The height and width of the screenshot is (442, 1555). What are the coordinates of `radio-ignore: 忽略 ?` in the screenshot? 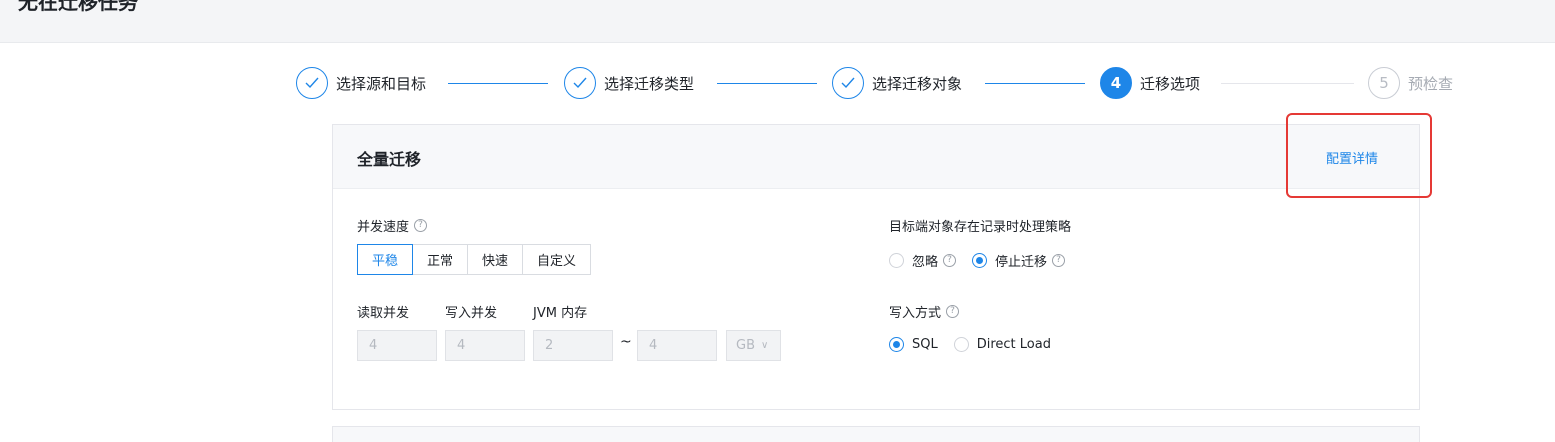 It's located at (923, 260).